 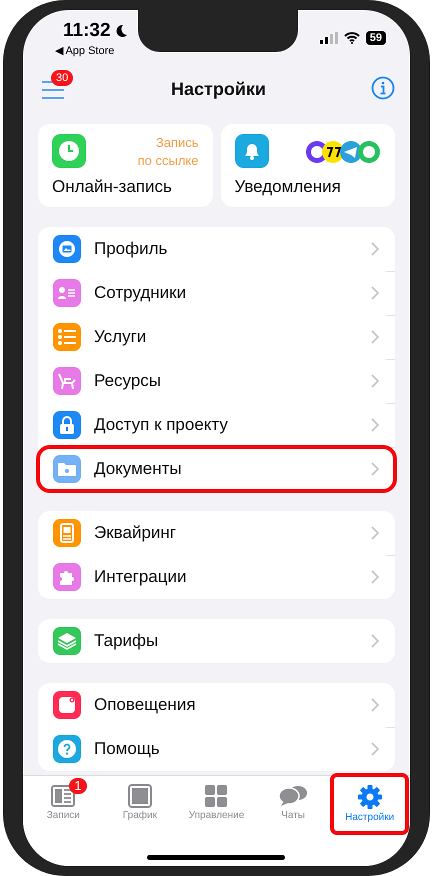 What do you see at coordinates (125, 165) in the screenshot?
I see `shortcut-card: Запись по ссылке Онлайн-запись` at bounding box center [125, 165].